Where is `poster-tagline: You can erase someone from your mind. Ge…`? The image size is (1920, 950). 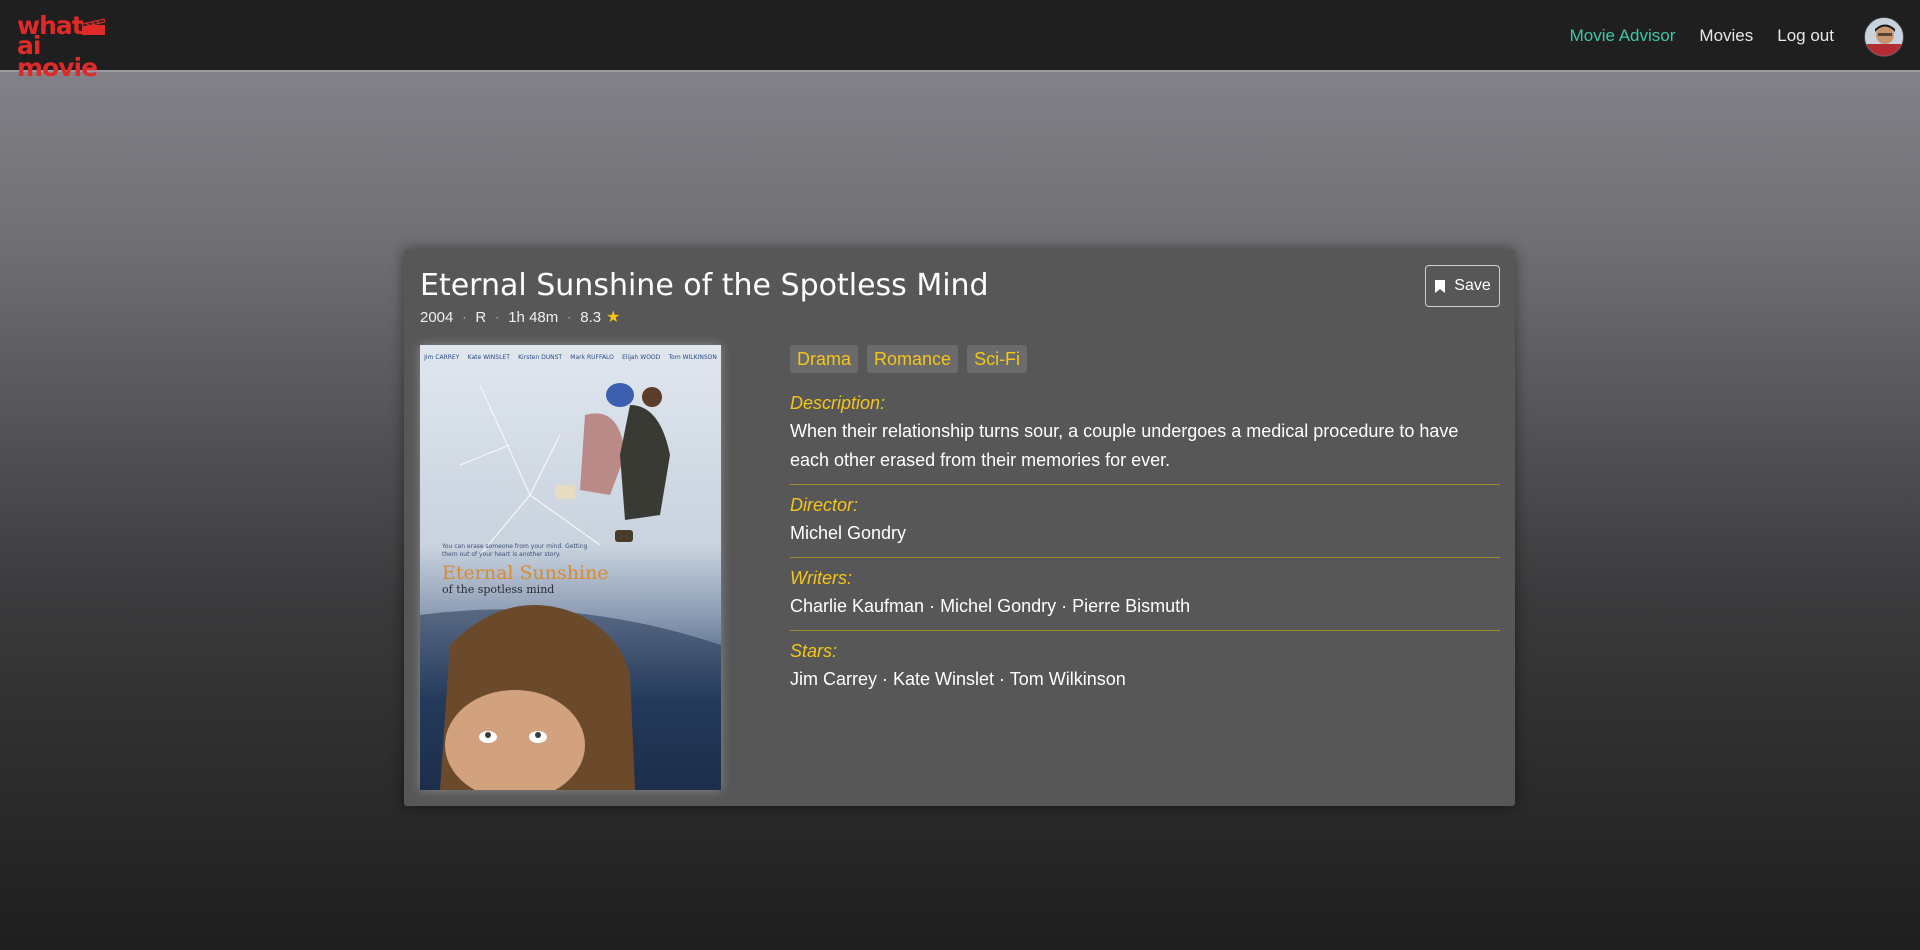 poster-tagline: You can erase someone from your mind. Ge… is located at coordinates (515, 550).